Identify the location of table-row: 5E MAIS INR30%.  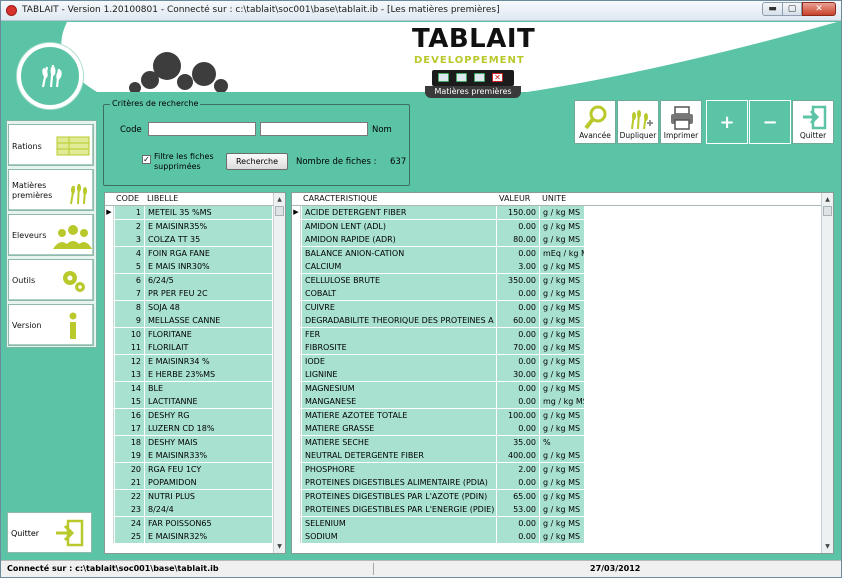
(195, 267).